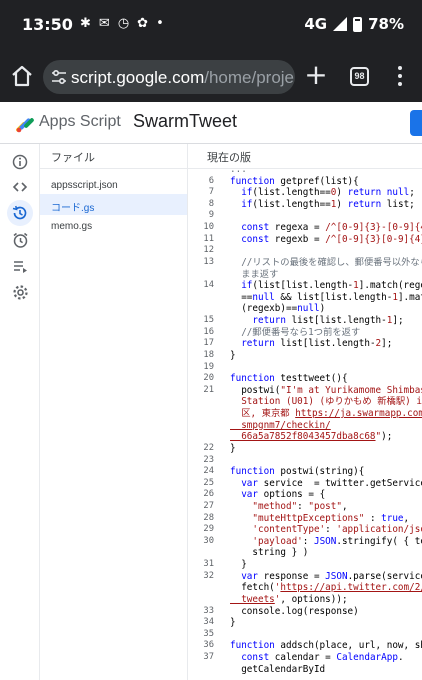 This screenshot has width=422, height=680. Describe the element at coordinates (326, 286) in the screenshot. I see `line-text: if(list[list.length-1].match(regexa)` at that location.